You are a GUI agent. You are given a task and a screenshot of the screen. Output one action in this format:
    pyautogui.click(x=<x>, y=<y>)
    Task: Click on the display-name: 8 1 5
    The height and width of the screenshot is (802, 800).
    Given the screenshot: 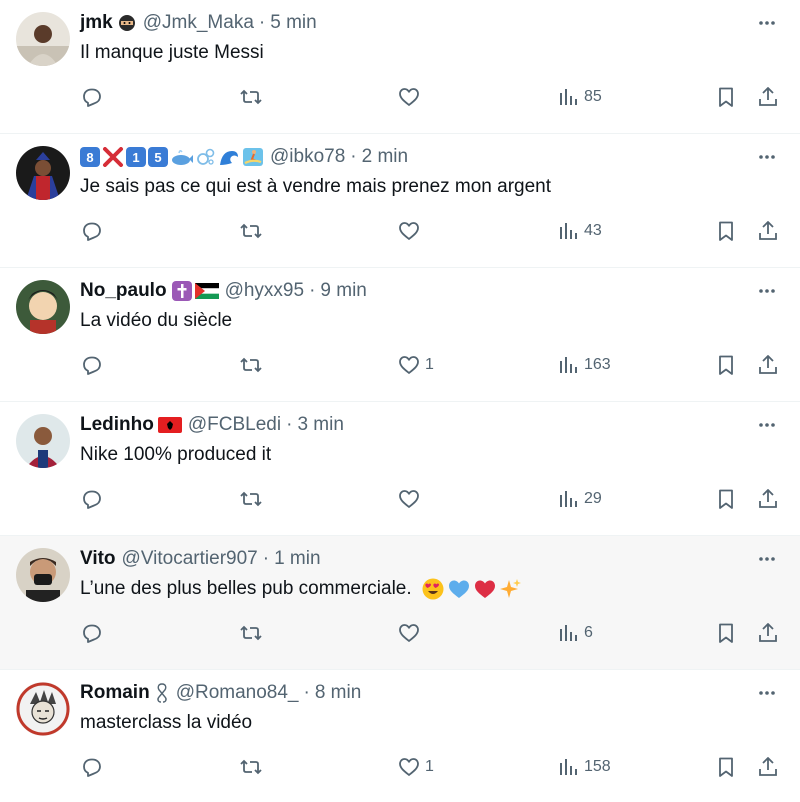 What is the action you would take?
    pyautogui.click(x=172, y=157)
    